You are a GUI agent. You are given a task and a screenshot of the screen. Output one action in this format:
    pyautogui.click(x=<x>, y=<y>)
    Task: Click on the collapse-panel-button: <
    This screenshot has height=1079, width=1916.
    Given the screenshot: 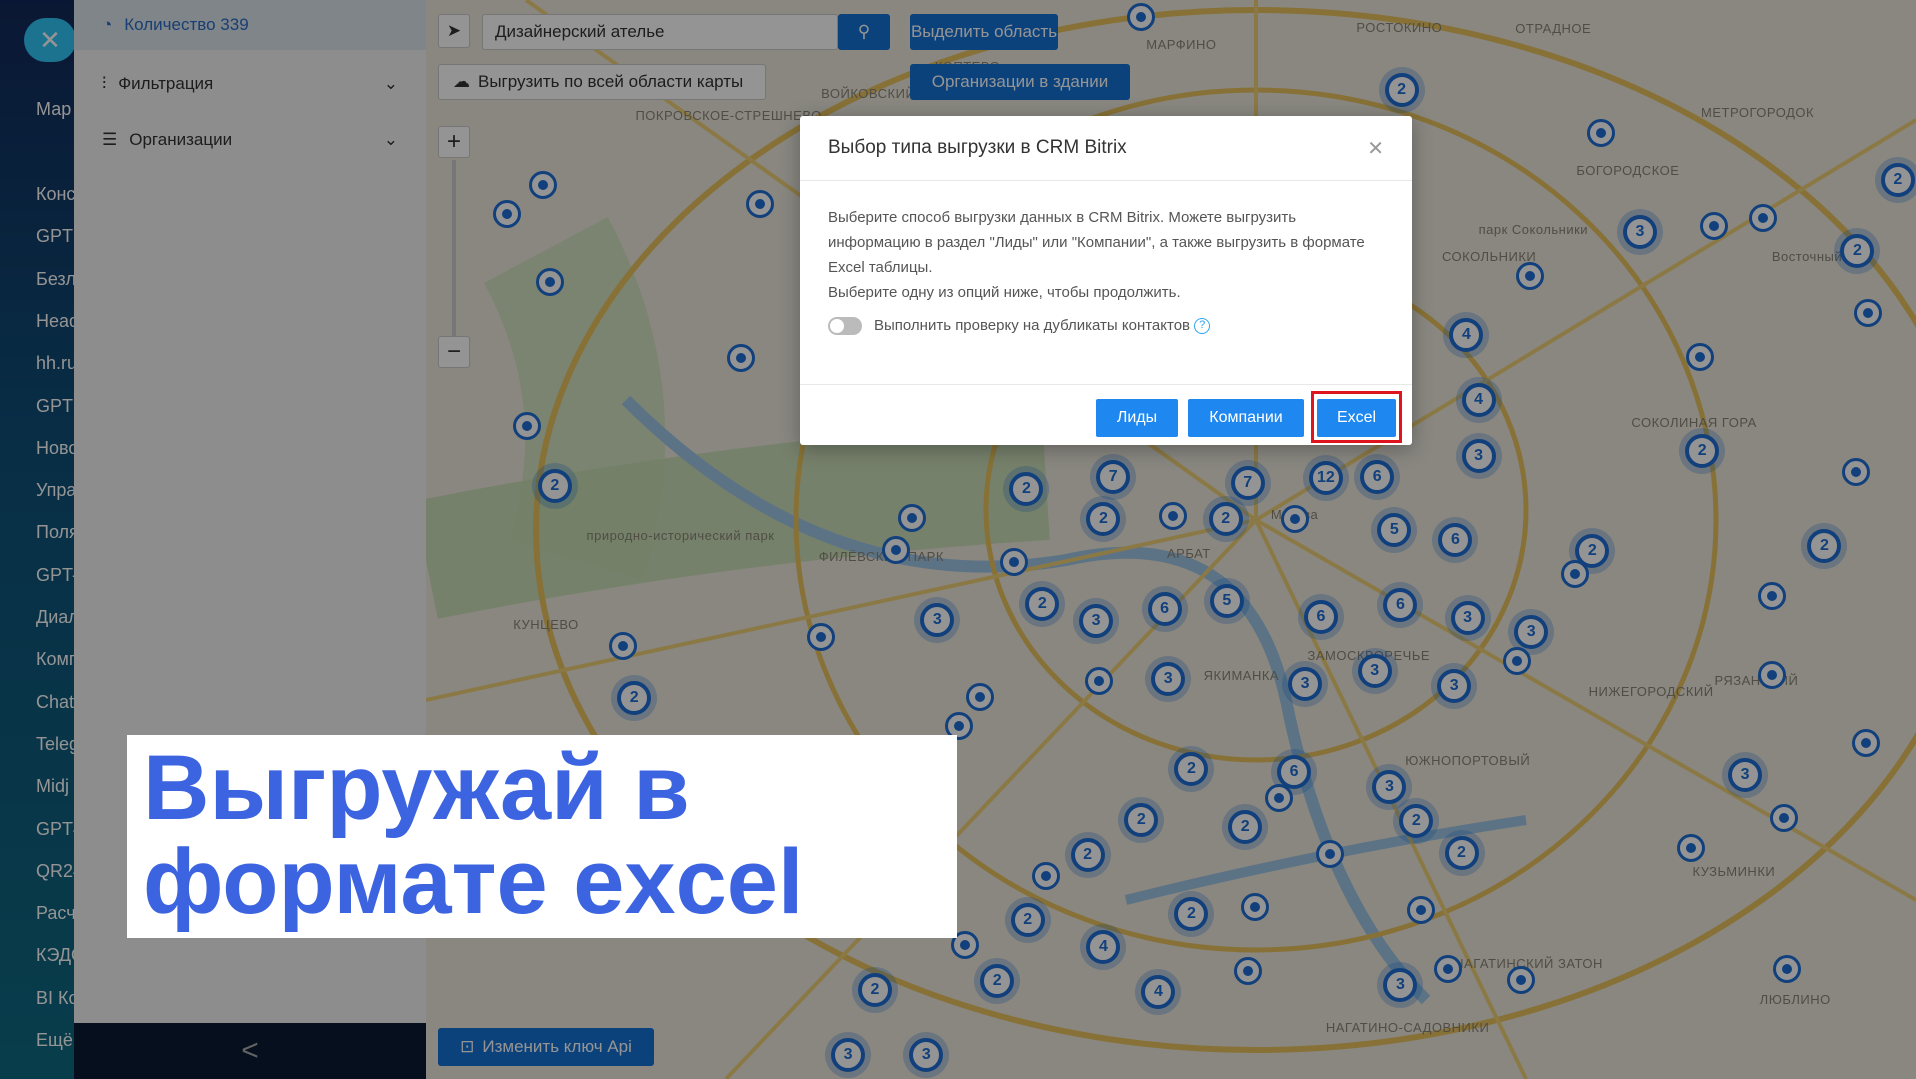 What is the action you would take?
    pyautogui.click(x=250, y=1051)
    